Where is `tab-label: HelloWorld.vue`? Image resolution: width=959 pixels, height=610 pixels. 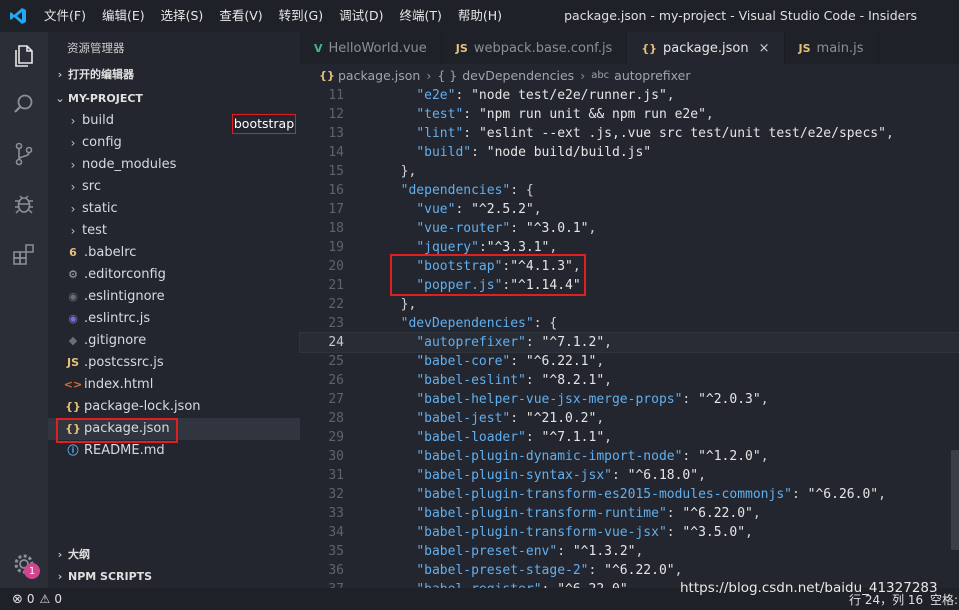
tab-label: HelloWorld.vue is located at coordinates (377, 48).